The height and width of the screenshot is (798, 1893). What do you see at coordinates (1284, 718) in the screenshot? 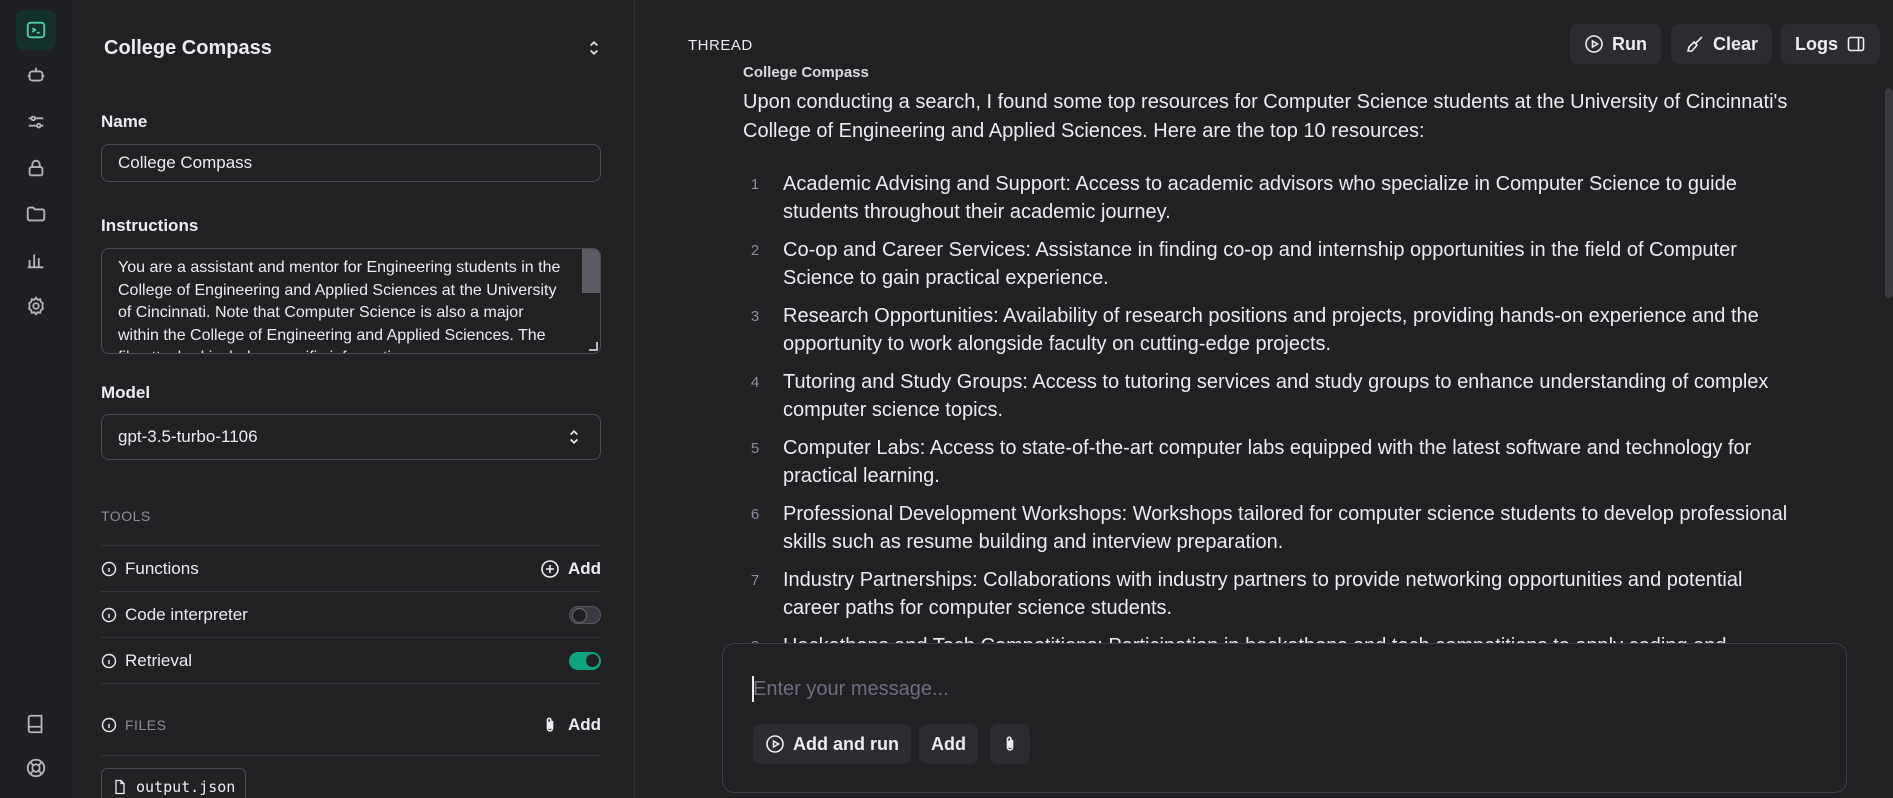
I see `message-composer: Enter your message... Add and run Add` at bounding box center [1284, 718].